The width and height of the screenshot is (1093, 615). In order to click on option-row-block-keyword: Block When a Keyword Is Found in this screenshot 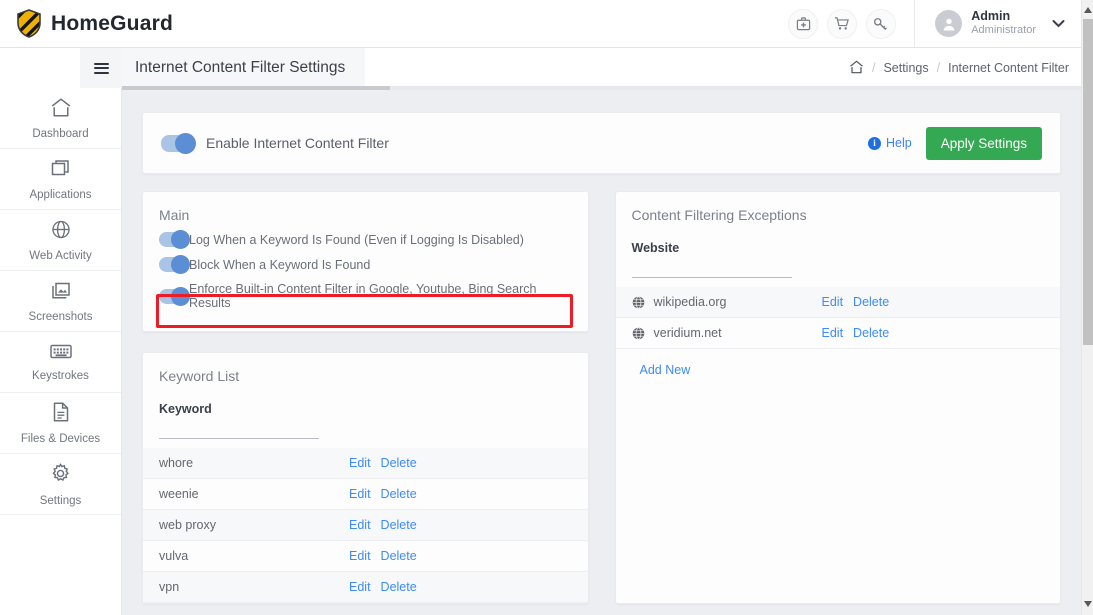, I will do `click(365, 264)`.